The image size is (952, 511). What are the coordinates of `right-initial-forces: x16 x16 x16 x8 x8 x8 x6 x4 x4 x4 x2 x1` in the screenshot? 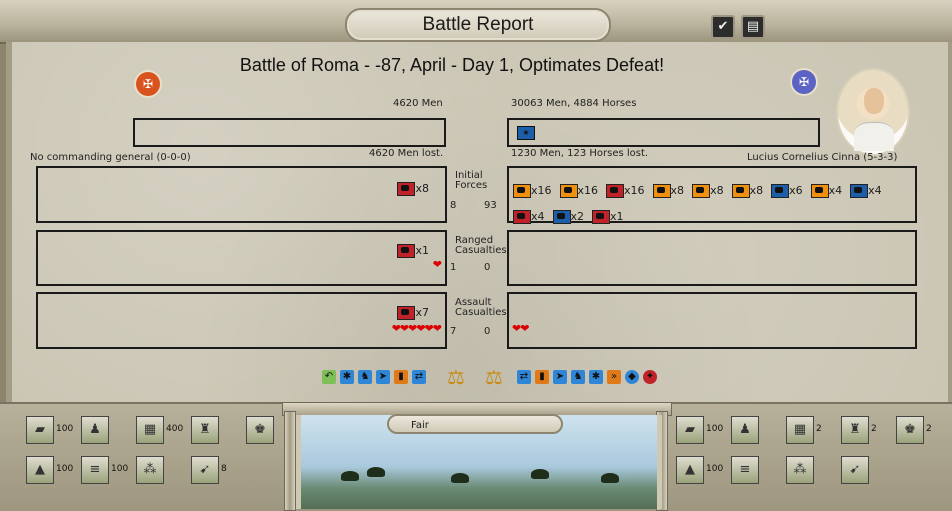 It's located at (712, 196).